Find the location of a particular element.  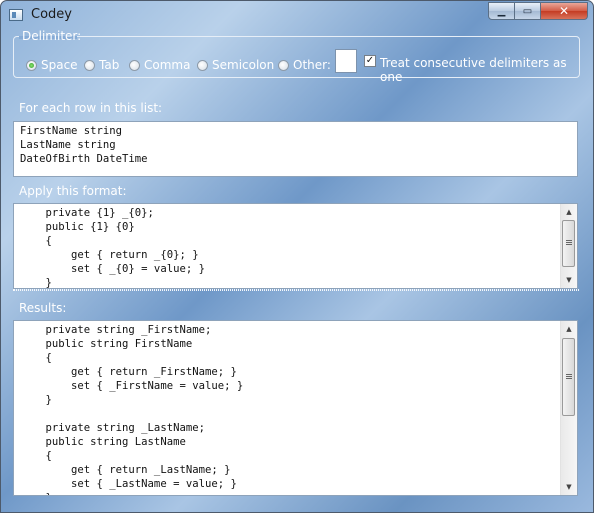

results-scroll-thumb is located at coordinates (568, 377).